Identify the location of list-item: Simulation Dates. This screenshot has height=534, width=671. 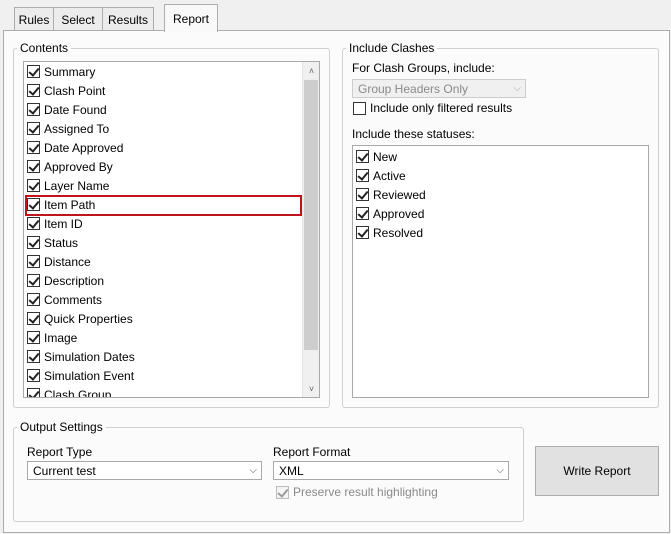
(173, 356).